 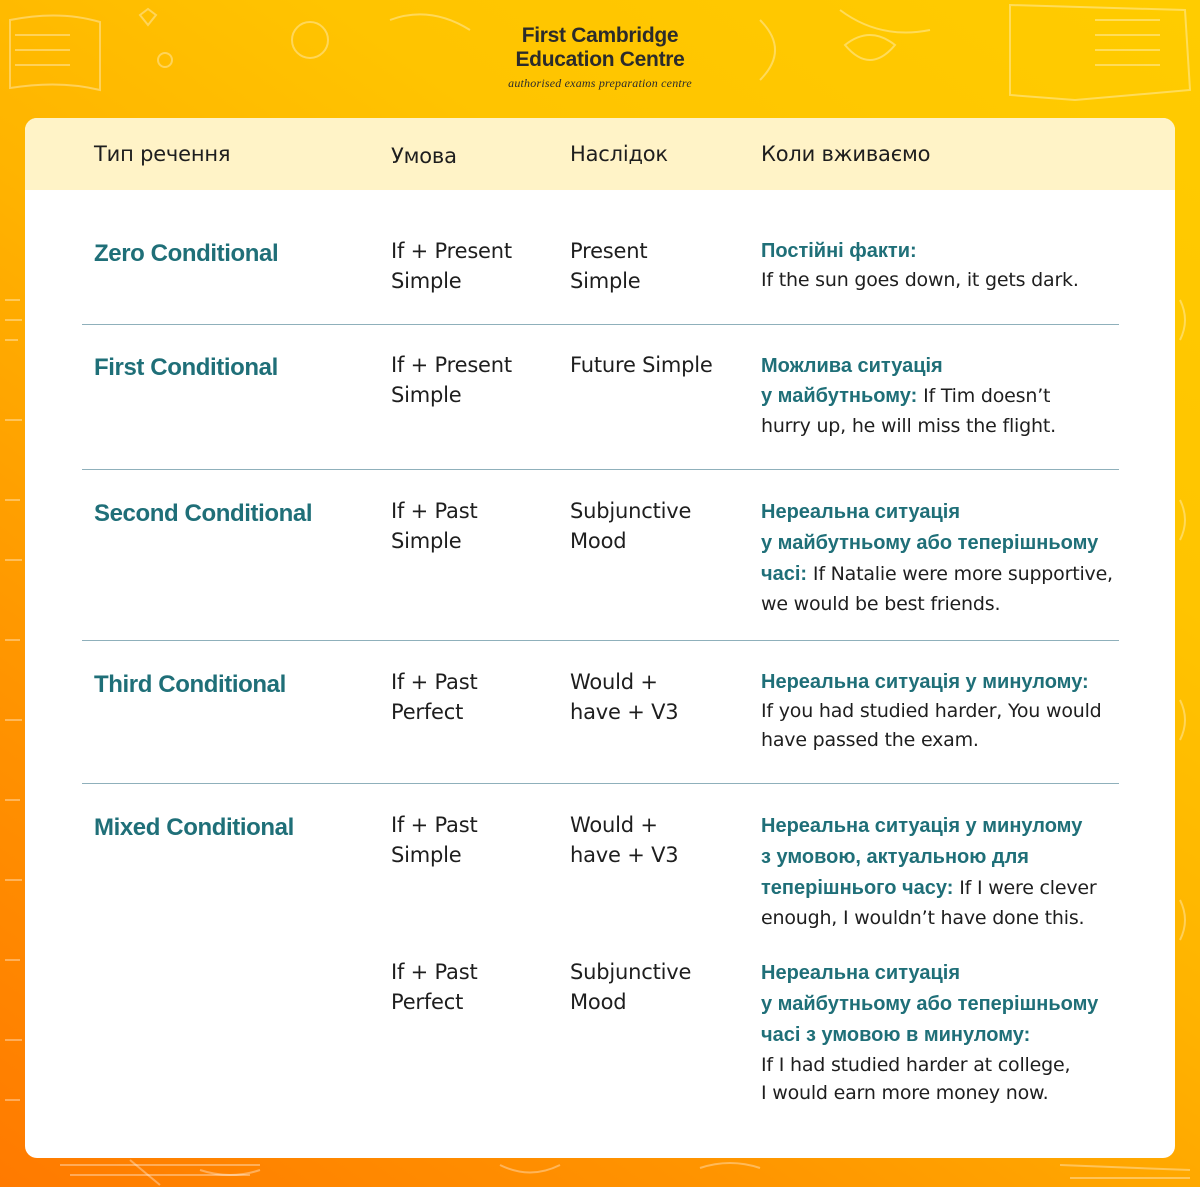 I want to click on usage-example: hurry up, he will miss the flight., so click(x=908, y=426).